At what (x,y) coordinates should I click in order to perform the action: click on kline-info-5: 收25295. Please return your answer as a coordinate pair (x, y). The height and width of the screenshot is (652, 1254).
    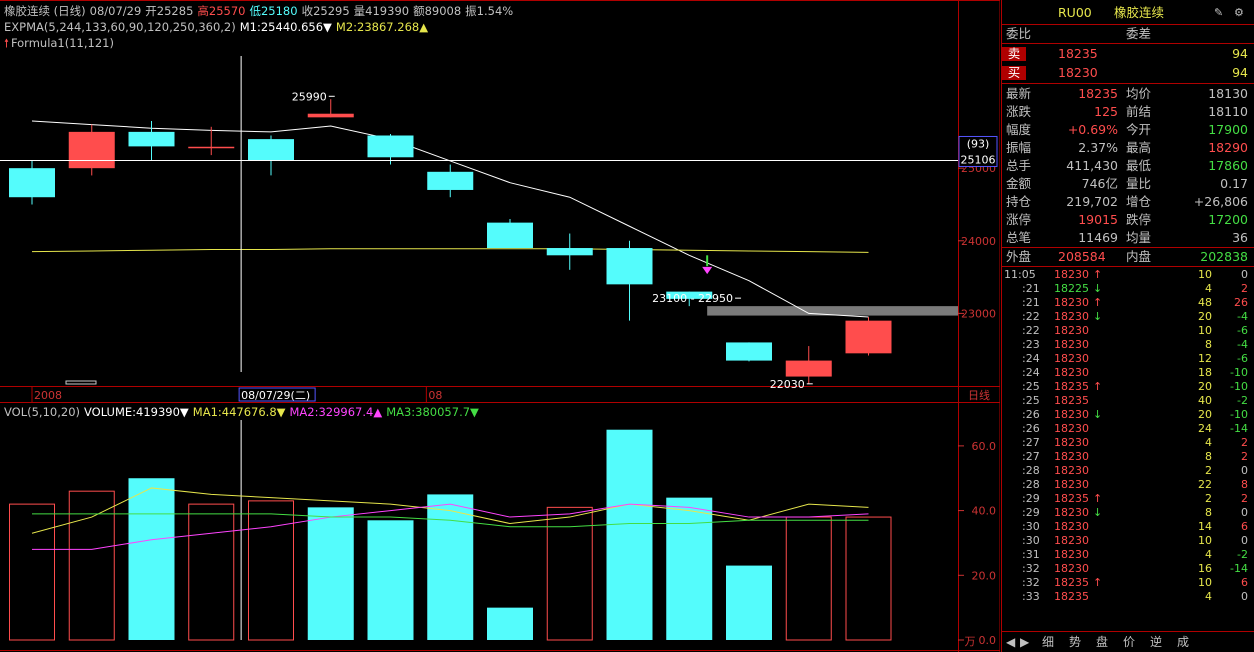
    Looking at the image, I should click on (325, 11).